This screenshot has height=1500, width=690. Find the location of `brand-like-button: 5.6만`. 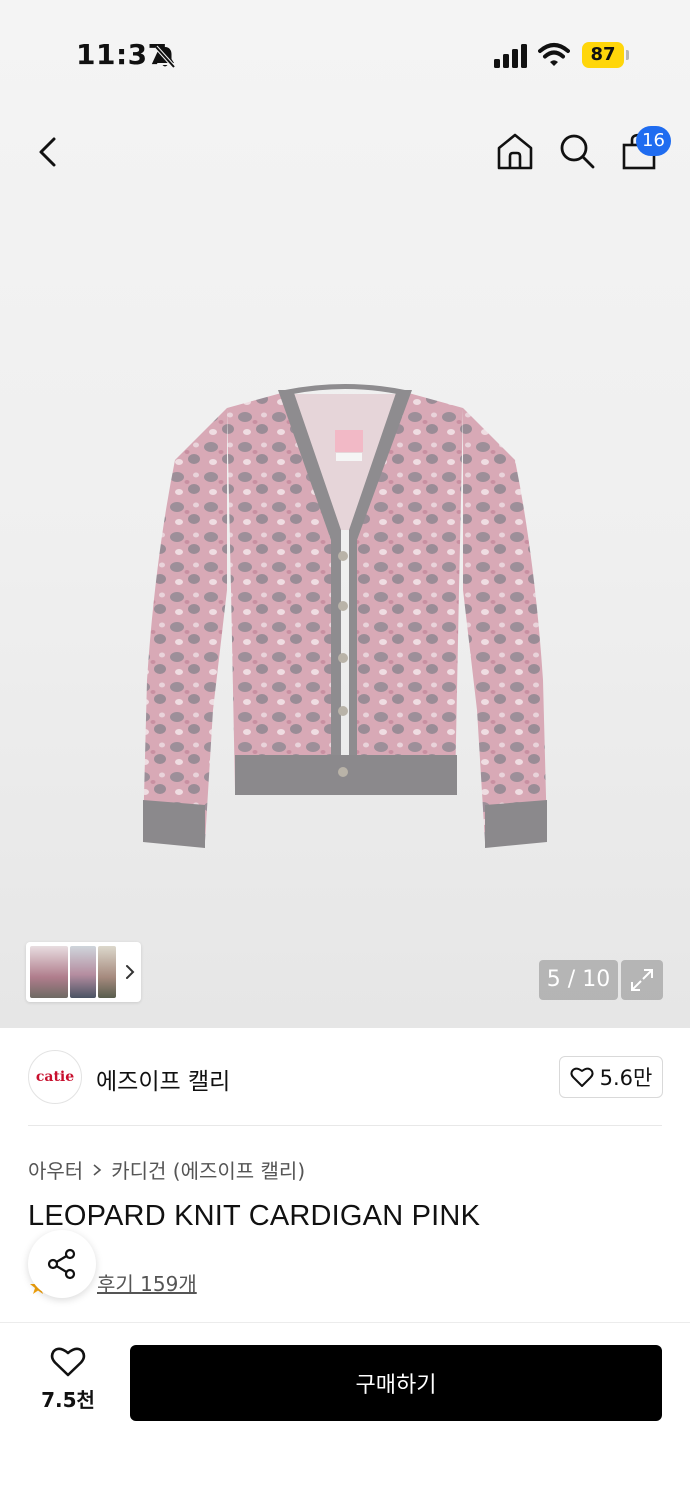

brand-like-button: 5.6만 is located at coordinates (611, 1077).